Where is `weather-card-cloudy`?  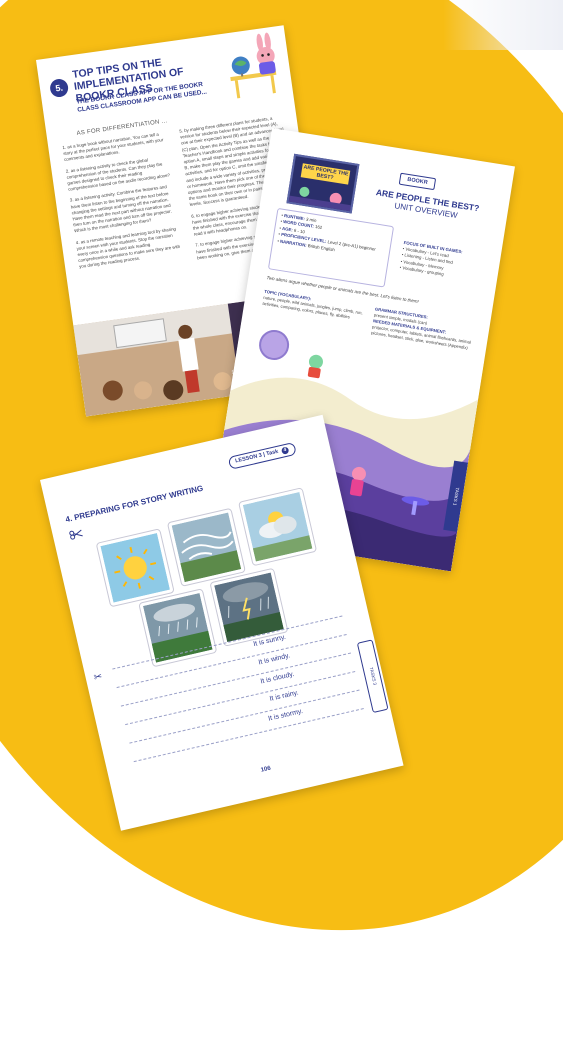
weather-card-cloudy is located at coordinates (278, 527).